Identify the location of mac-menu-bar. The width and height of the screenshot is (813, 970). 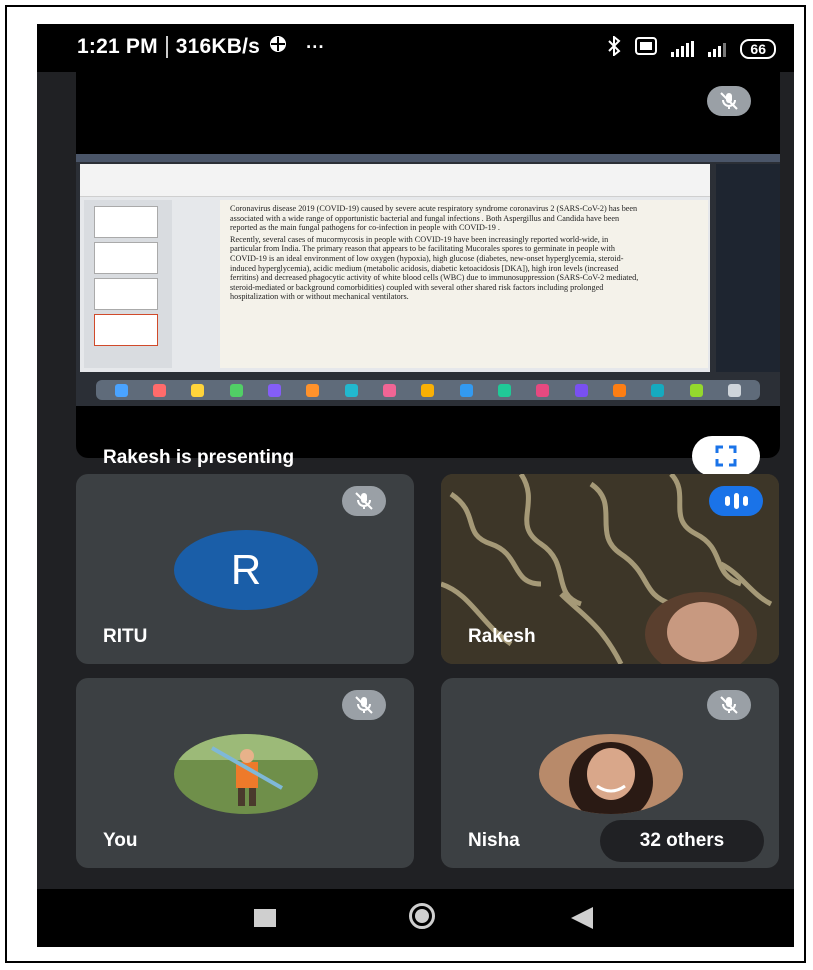
(428, 158).